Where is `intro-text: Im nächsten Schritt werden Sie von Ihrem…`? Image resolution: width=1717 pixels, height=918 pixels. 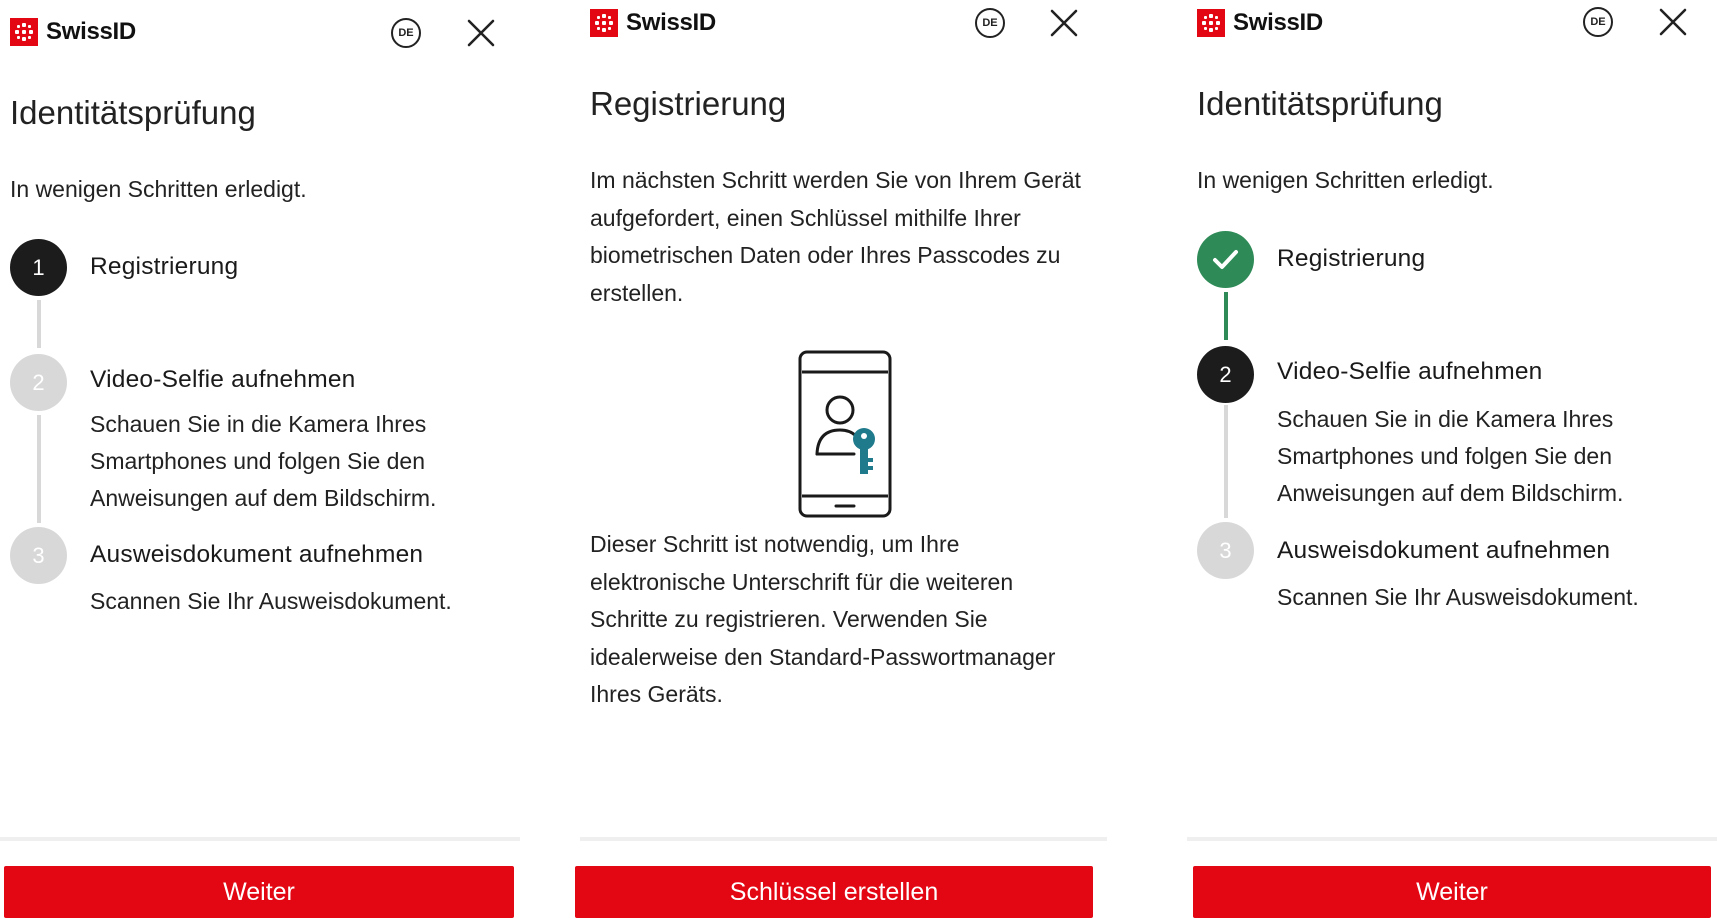 intro-text: Im nächsten Schritt werden Sie von Ihrem… is located at coordinates (835, 236).